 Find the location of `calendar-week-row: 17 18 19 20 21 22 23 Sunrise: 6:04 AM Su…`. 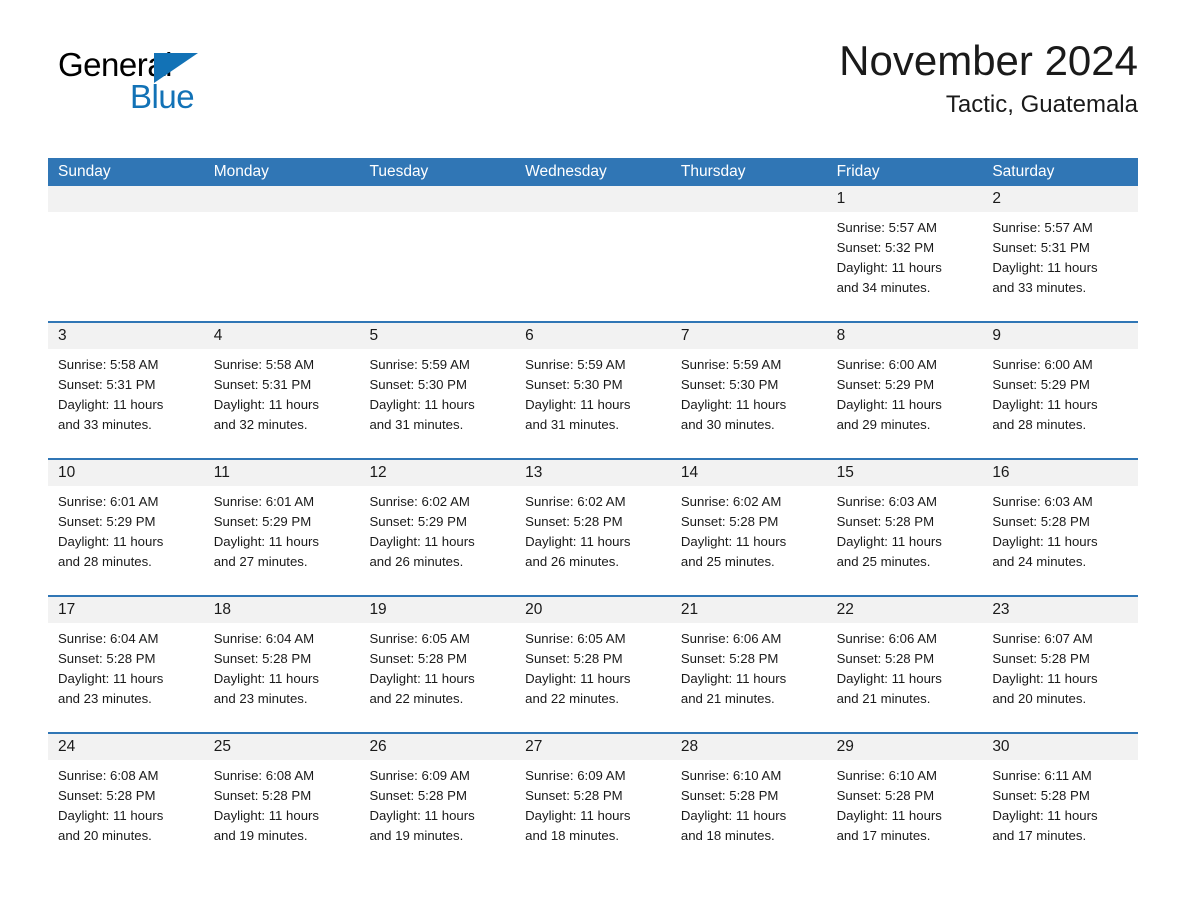

calendar-week-row: 17 18 19 20 21 22 23 Sunrise: 6:04 AM Su… is located at coordinates (593, 663).